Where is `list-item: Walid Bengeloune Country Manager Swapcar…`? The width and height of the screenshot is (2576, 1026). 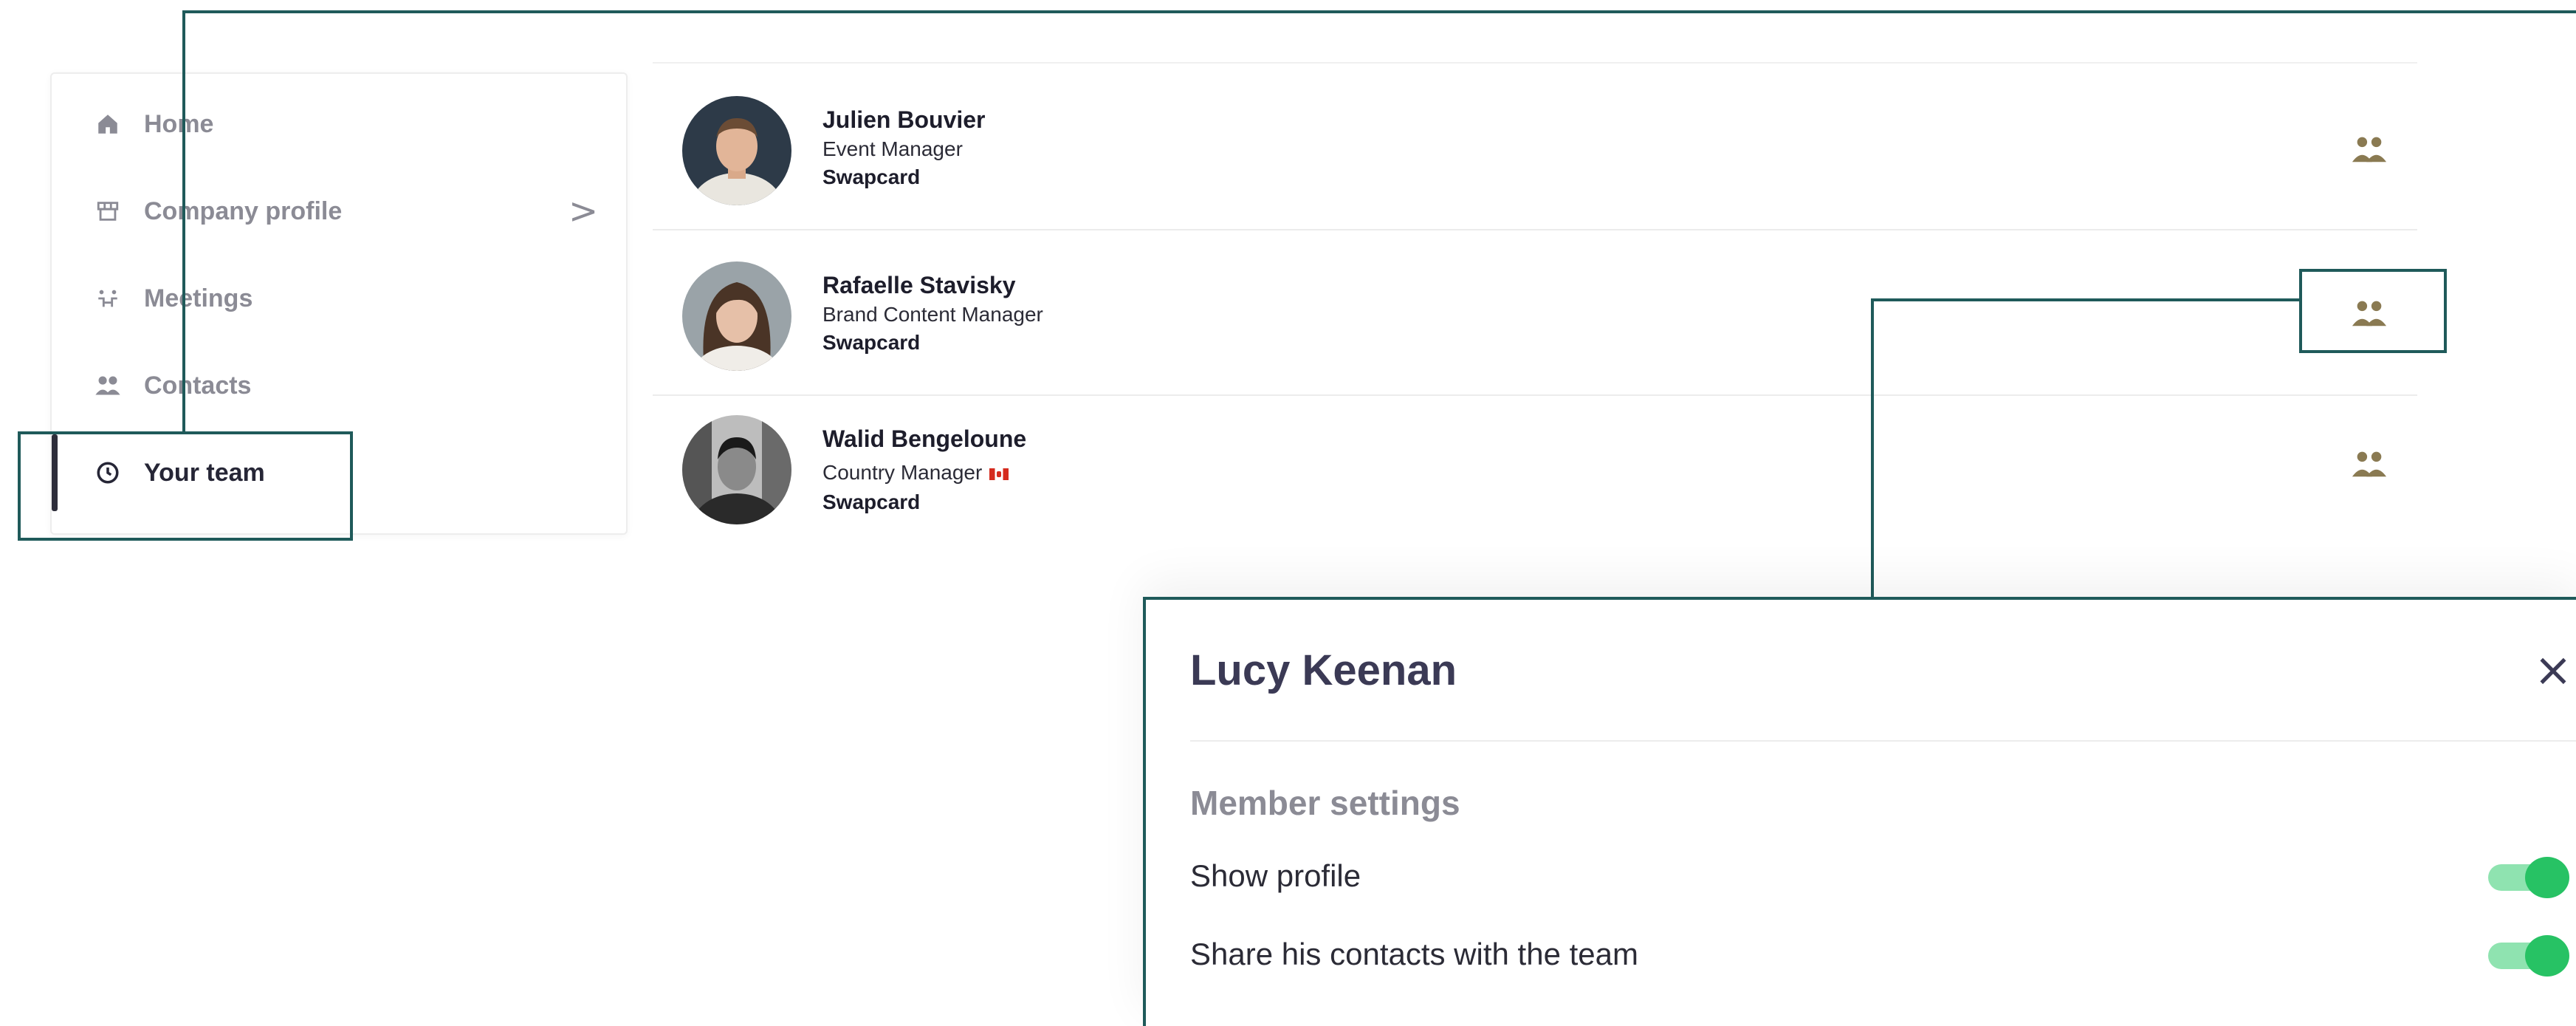
list-item: Walid Bengeloune Country Manager Swapcar… is located at coordinates (1535, 469).